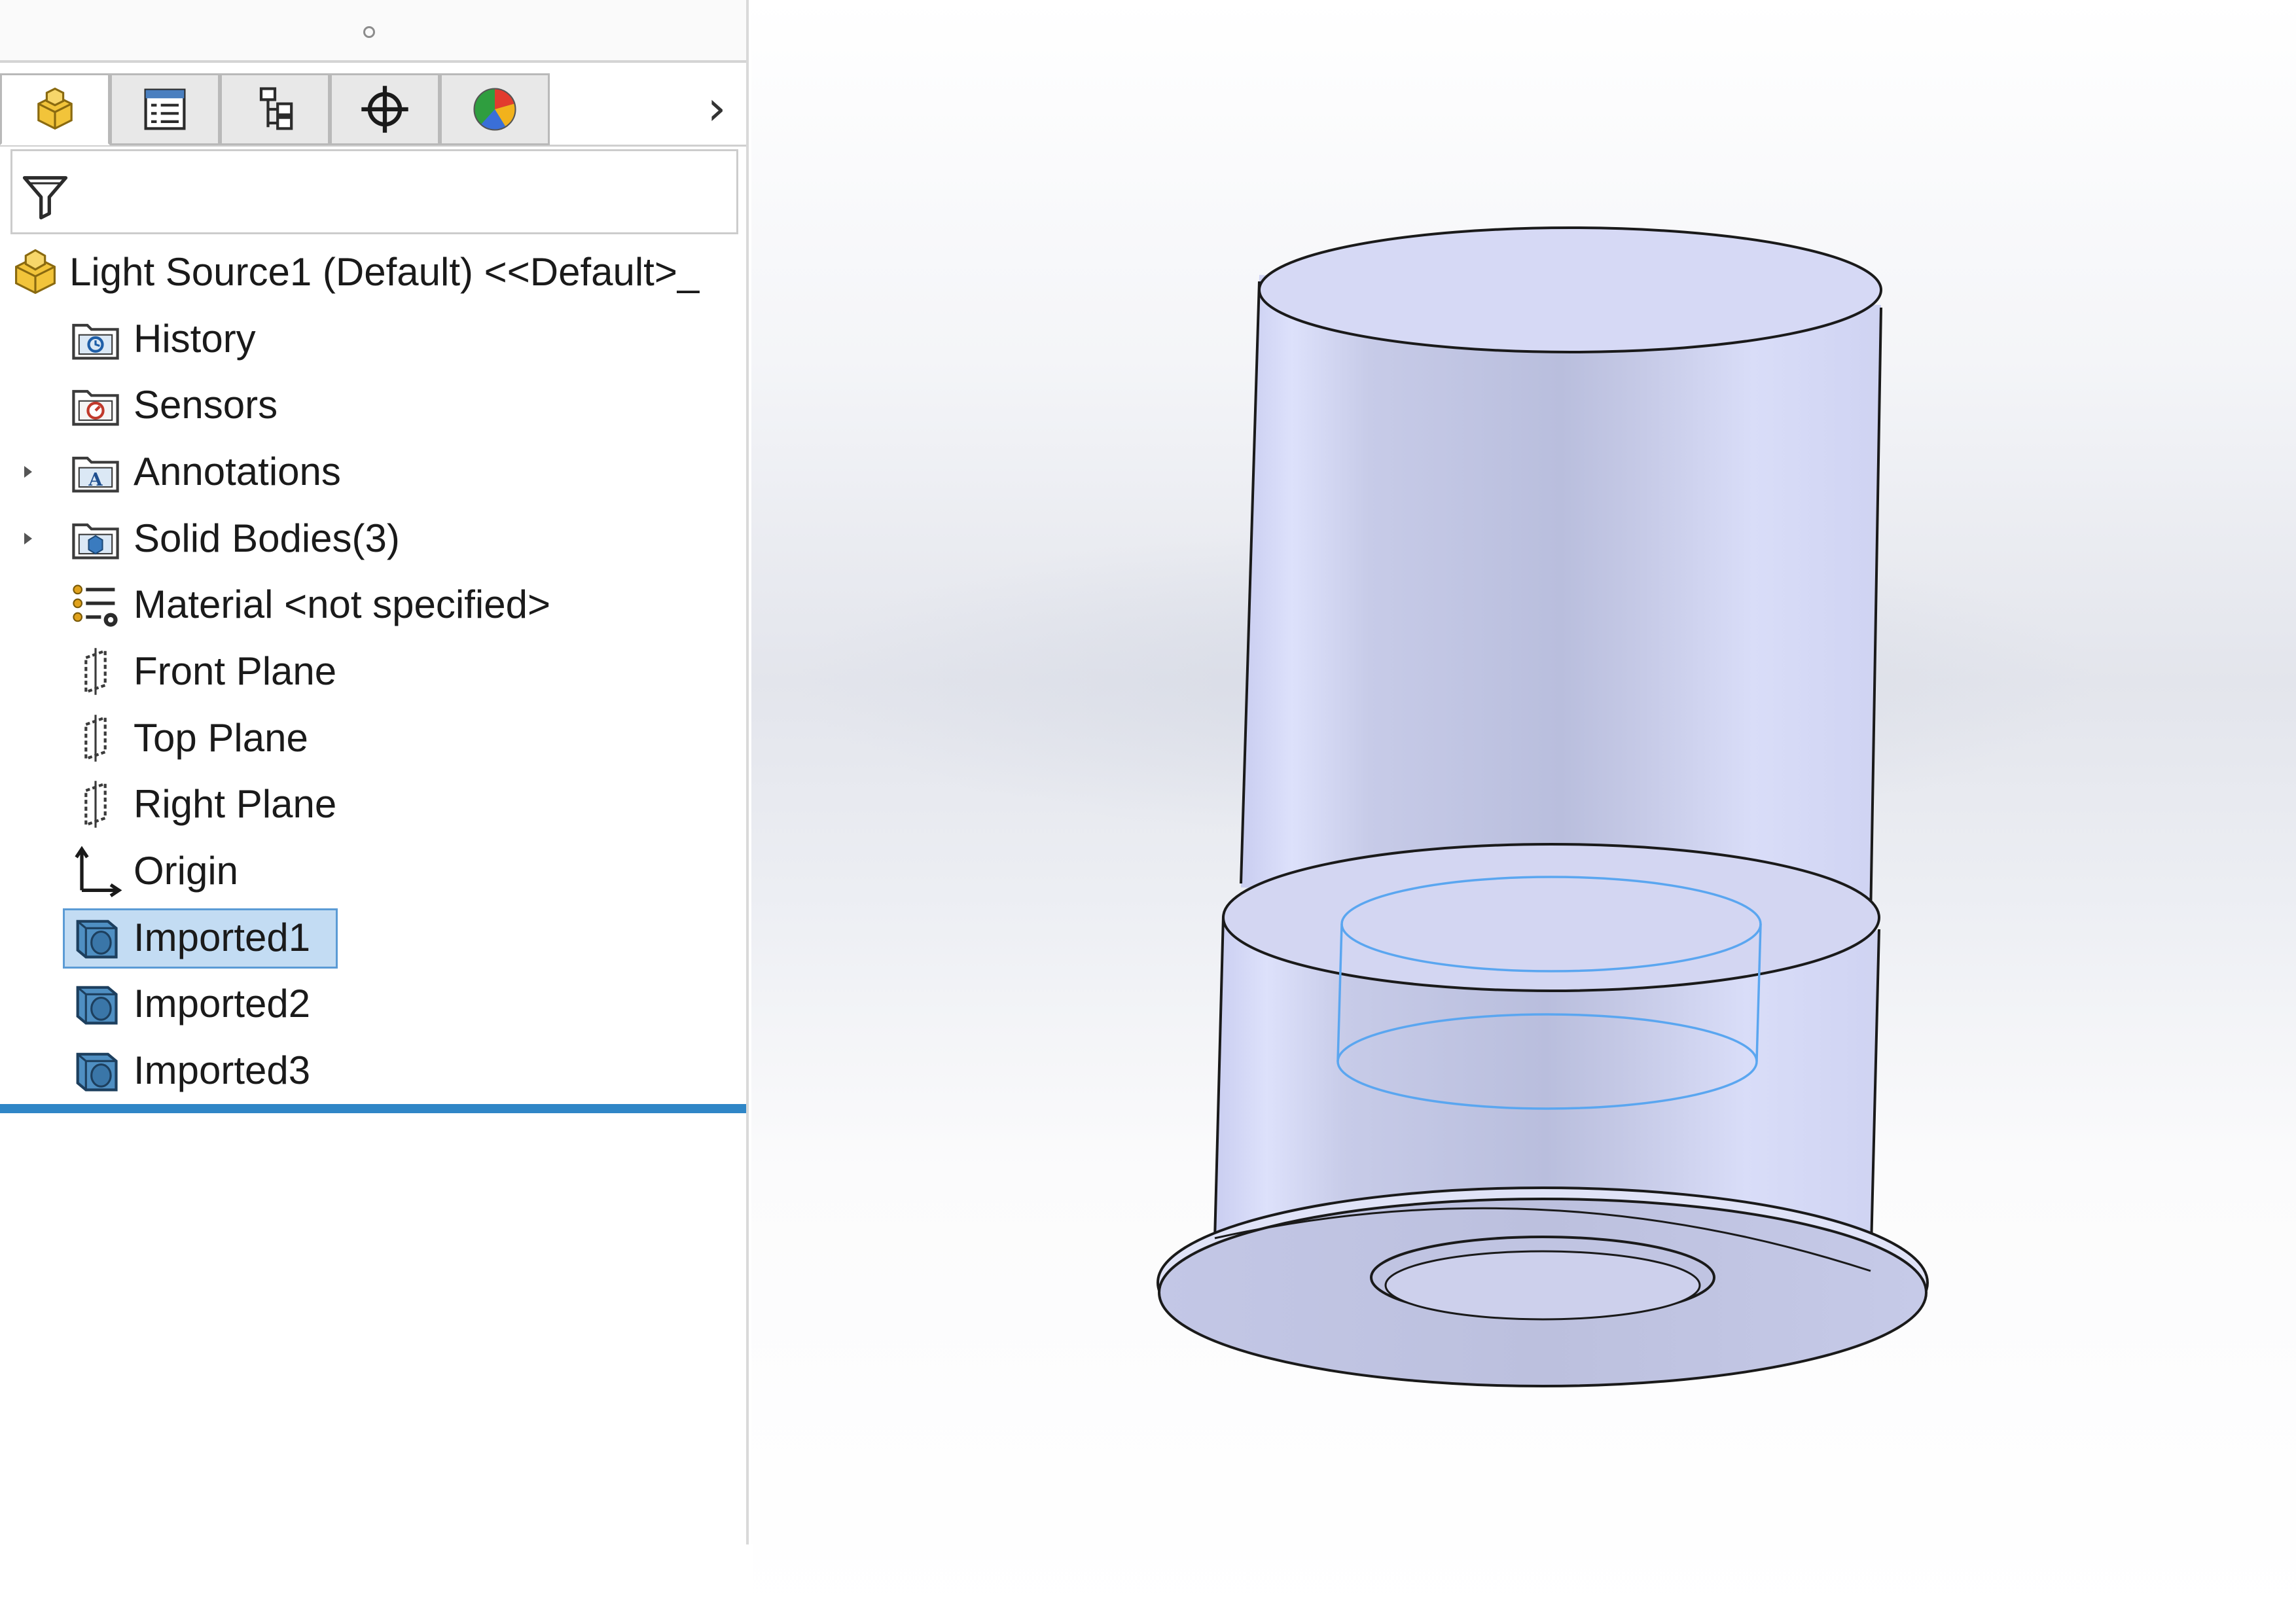 This screenshot has width=2296, height=1623. Describe the element at coordinates (267, 538) in the screenshot. I see `tree-item-label: Solid Bodies(3)` at that location.